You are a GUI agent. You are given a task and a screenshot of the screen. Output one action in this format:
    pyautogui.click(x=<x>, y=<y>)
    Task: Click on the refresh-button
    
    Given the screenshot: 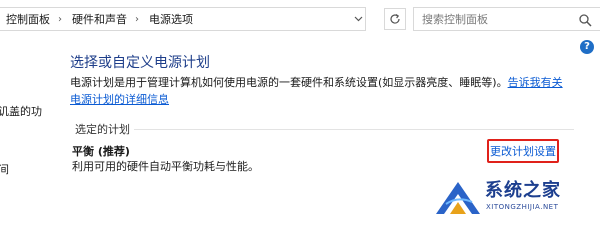 What is the action you would take?
    pyautogui.click(x=395, y=19)
    